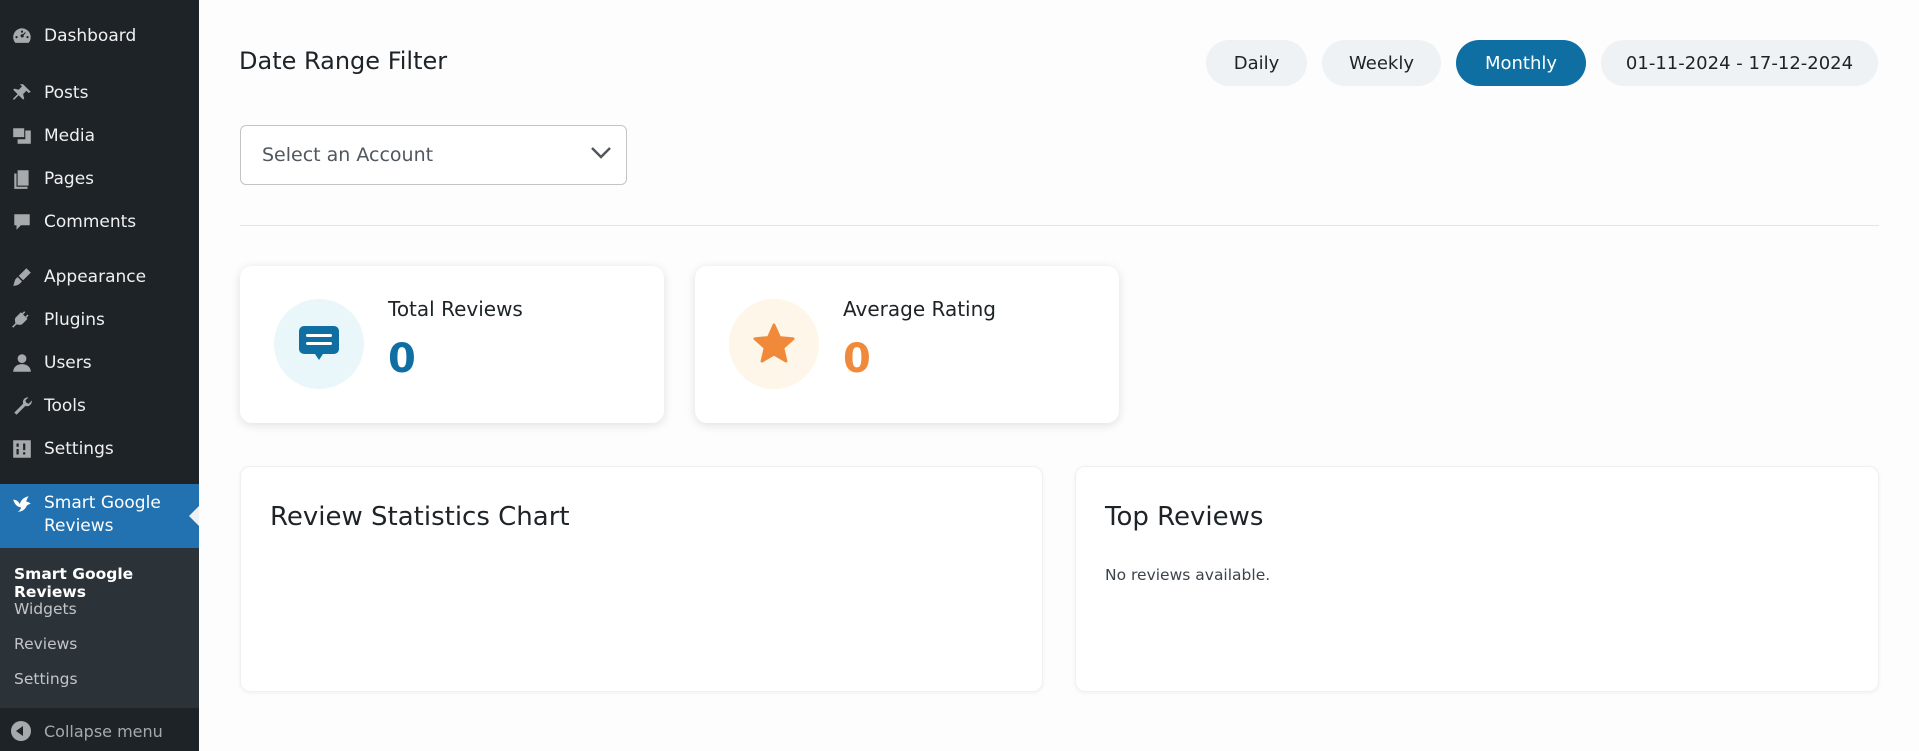 This screenshot has width=1919, height=751. What do you see at coordinates (45, 644) in the screenshot?
I see `submenu-item-reviews: Reviews` at bounding box center [45, 644].